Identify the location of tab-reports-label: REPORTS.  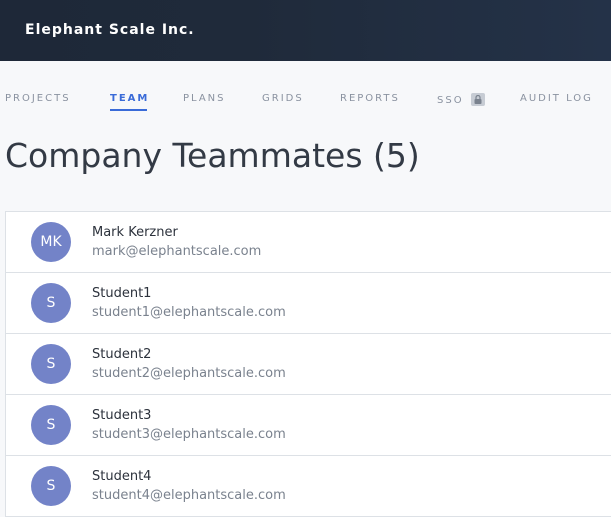
(370, 98).